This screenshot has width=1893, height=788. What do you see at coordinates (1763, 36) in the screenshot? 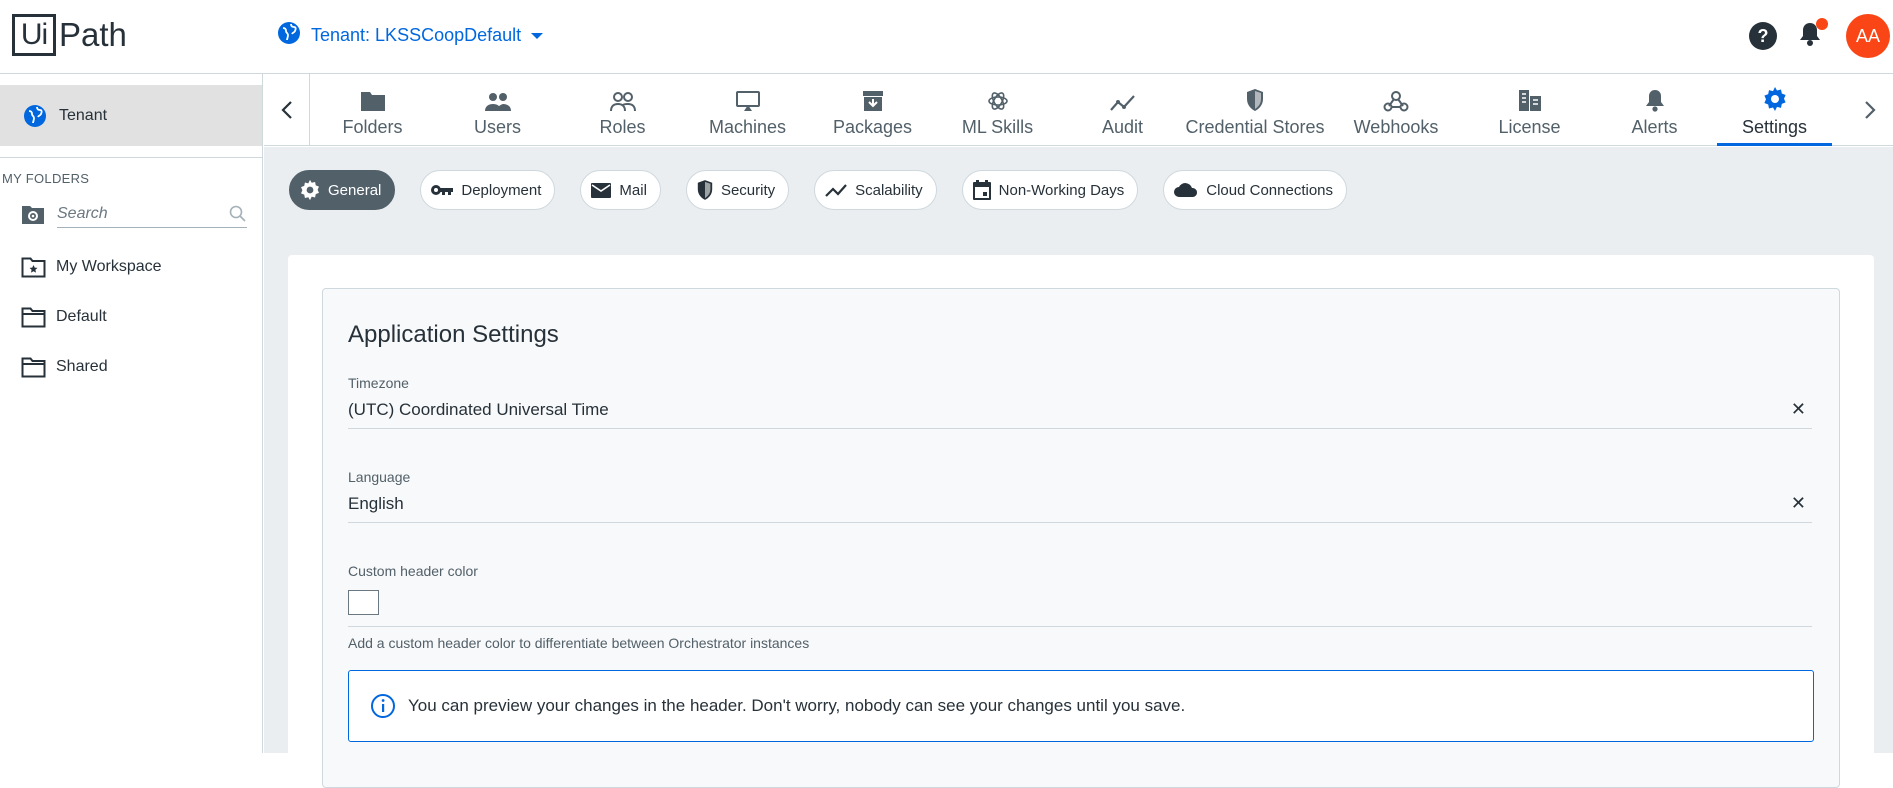
I see `help-icon: ?` at bounding box center [1763, 36].